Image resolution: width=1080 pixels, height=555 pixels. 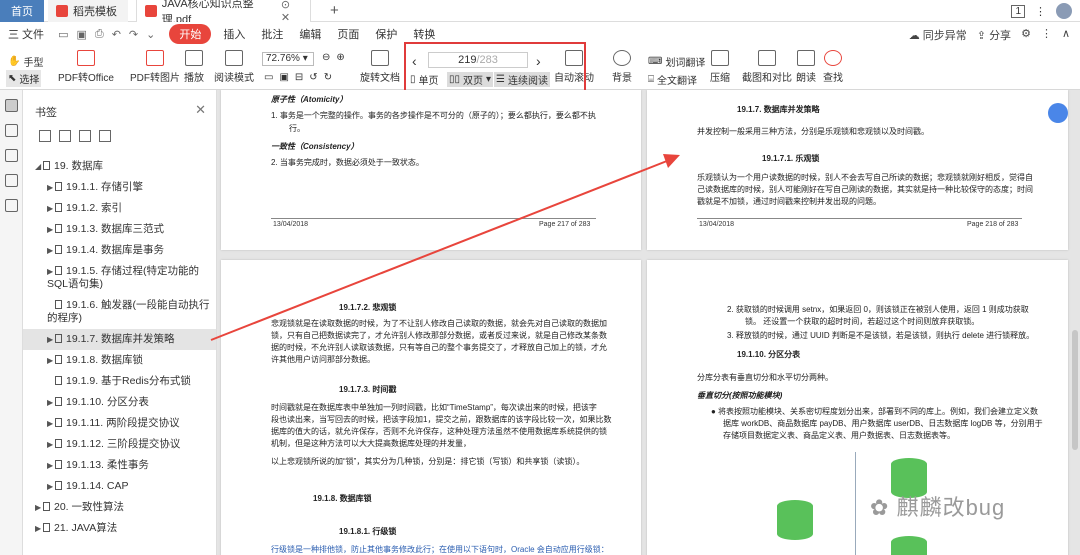 I want to click on tab-document: JAVA核心知识点整理.pdf ⊙ ✕, so click(x=223, y=13).